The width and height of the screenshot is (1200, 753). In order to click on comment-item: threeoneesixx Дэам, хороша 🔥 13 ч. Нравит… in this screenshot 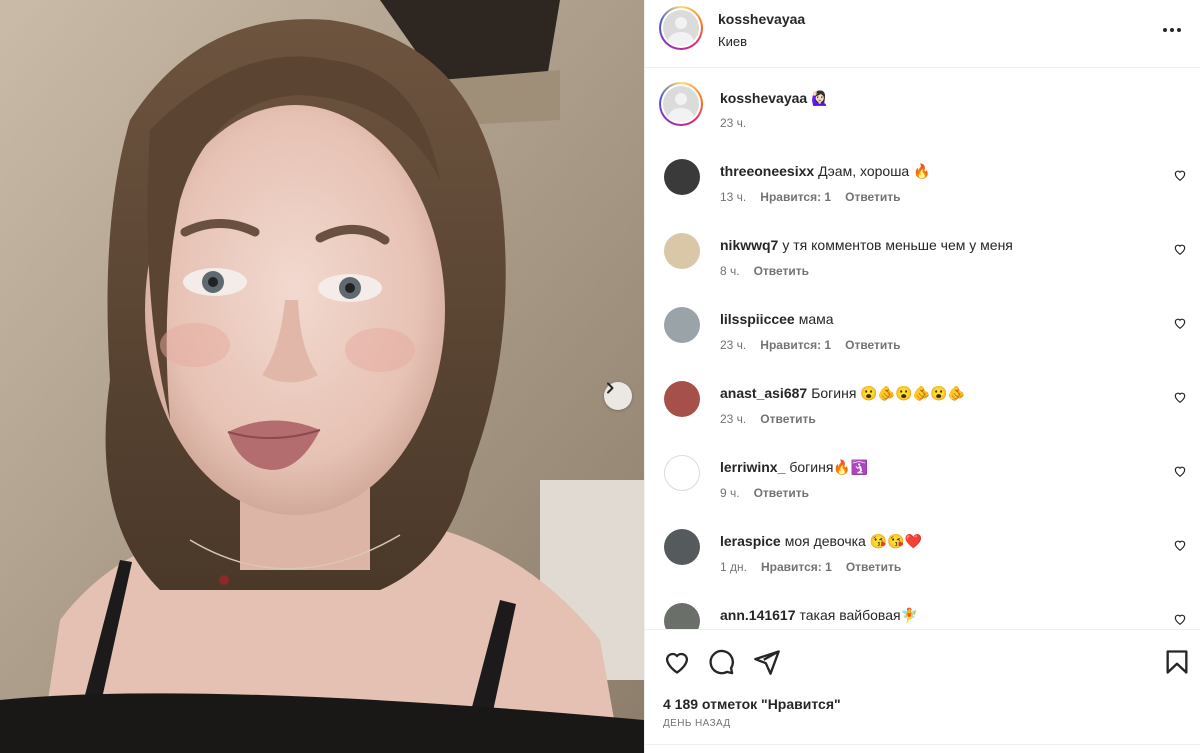, I will do `click(922, 196)`.